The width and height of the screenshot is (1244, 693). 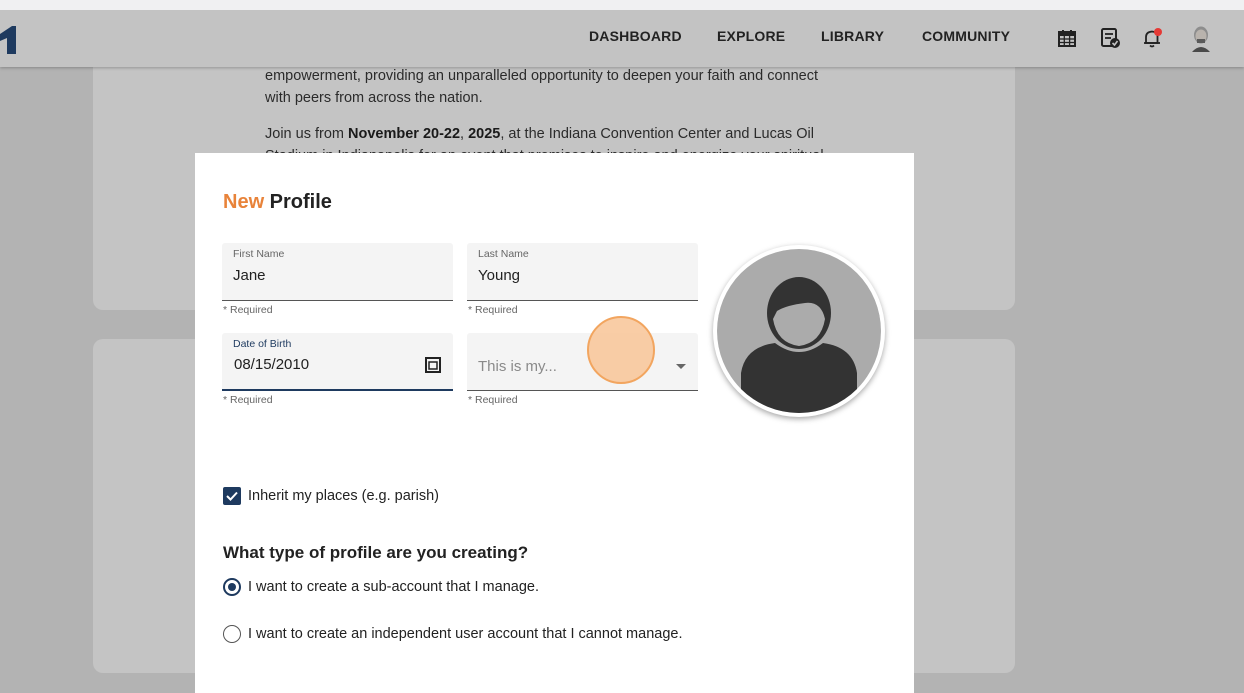 I want to click on person-silhouette-icon, so click(x=799, y=331).